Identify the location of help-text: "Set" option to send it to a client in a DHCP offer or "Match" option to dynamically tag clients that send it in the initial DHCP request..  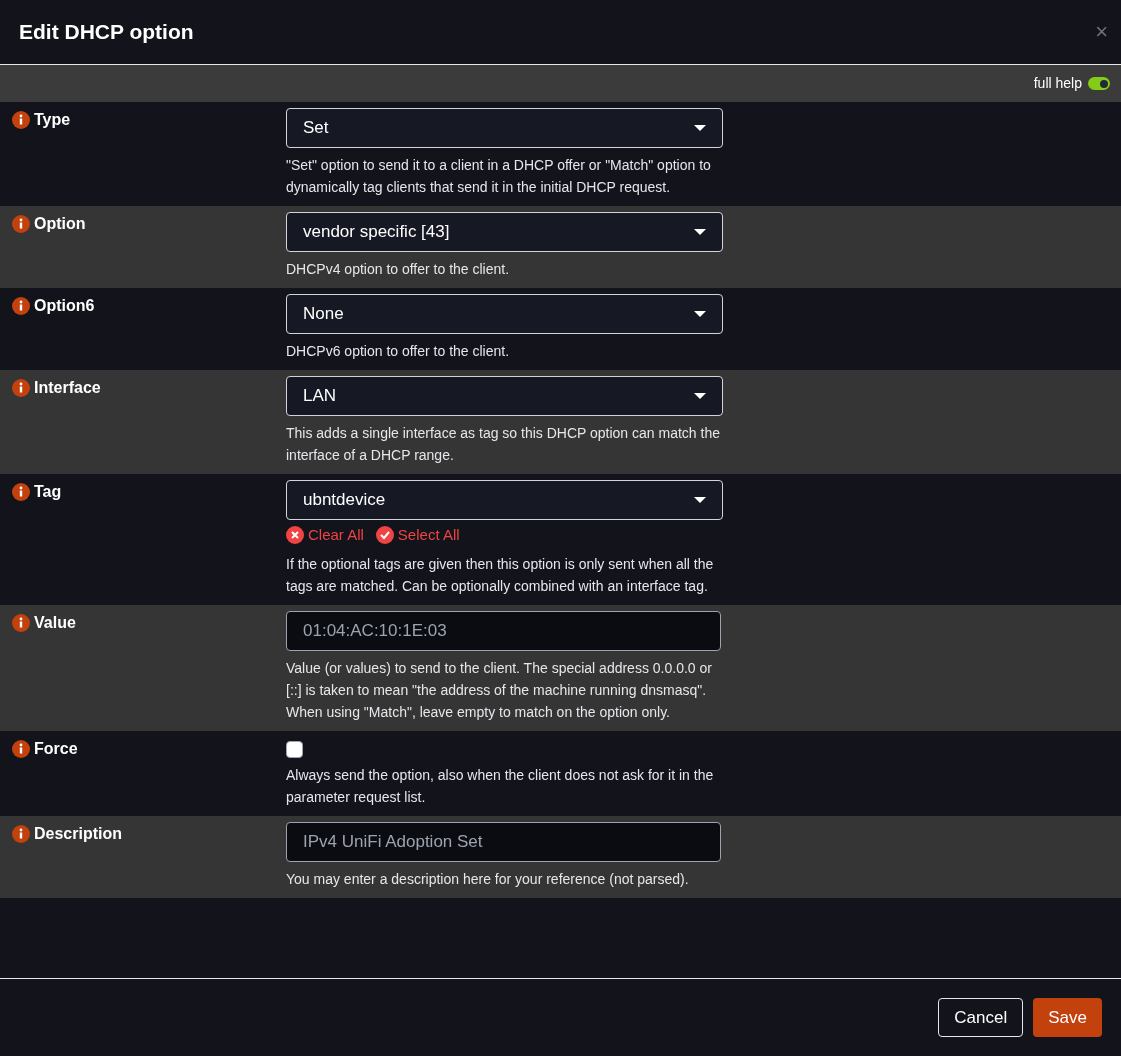
(499, 176).